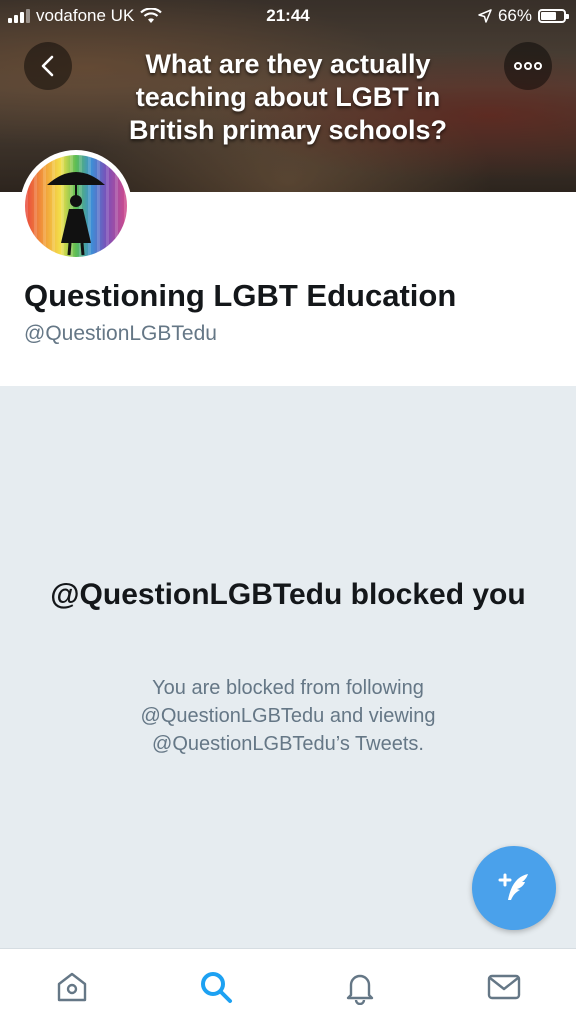 Image resolution: width=576 pixels, height=1024 pixels. I want to click on tab-search, so click(216, 987).